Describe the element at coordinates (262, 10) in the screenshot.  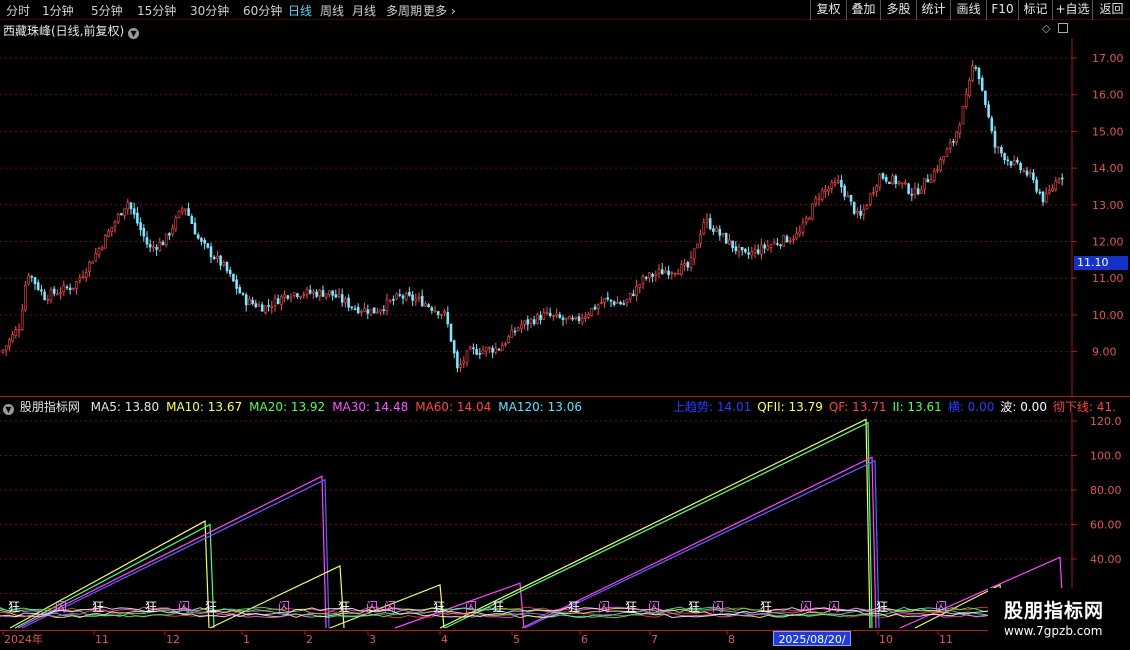
I see `tab-60min: 60分钟` at that location.